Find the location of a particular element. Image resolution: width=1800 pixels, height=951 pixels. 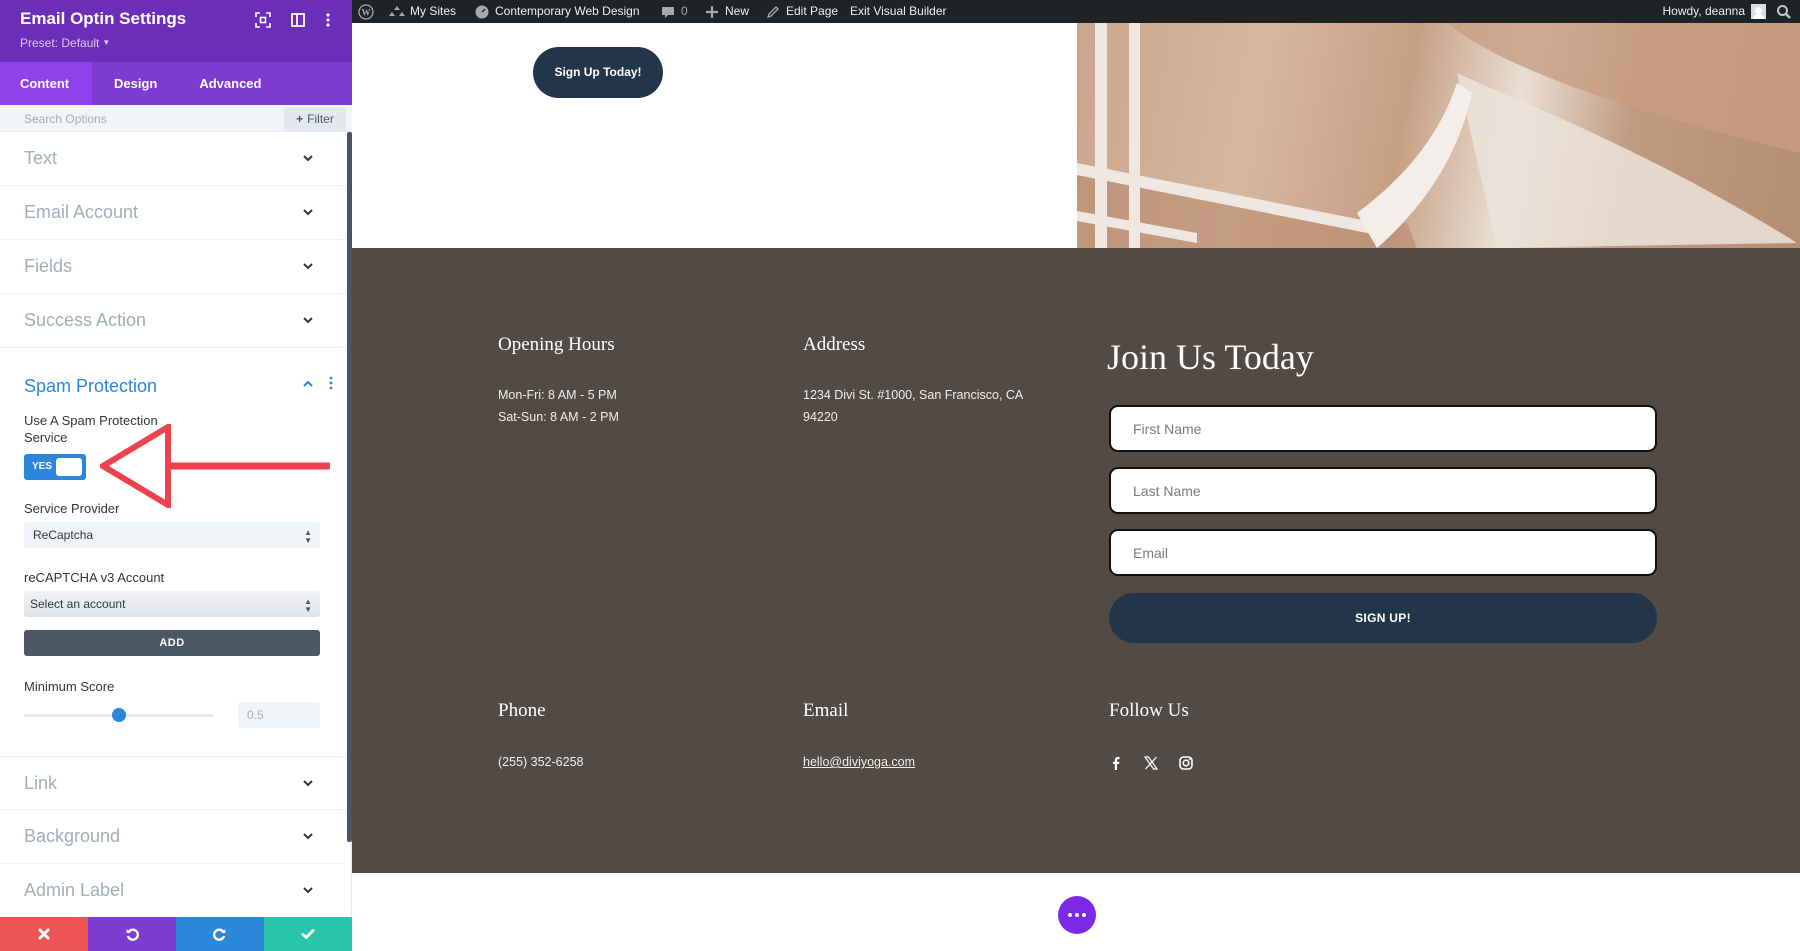

undo-button is located at coordinates (132, 934).